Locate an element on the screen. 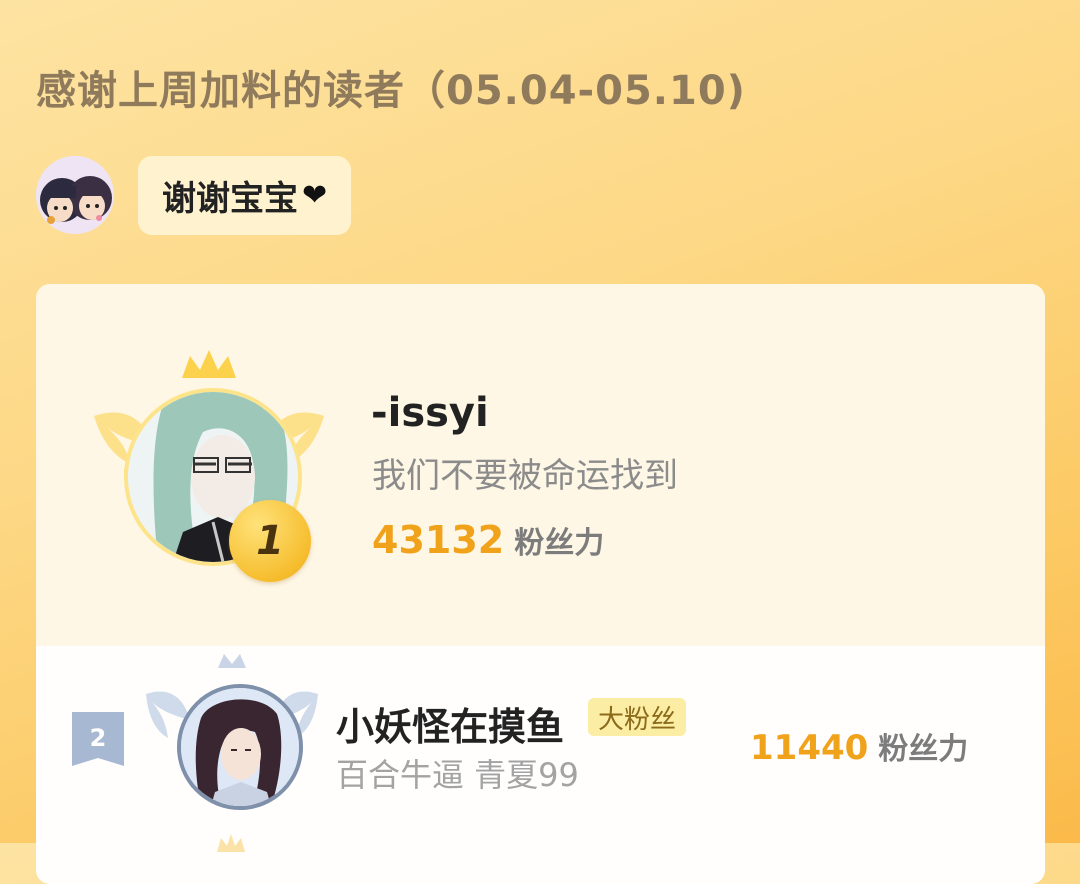 The width and height of the screenshot is (1080, 884). author-message-text: 谢谢宝宝 is located at coordinates (230, 199).